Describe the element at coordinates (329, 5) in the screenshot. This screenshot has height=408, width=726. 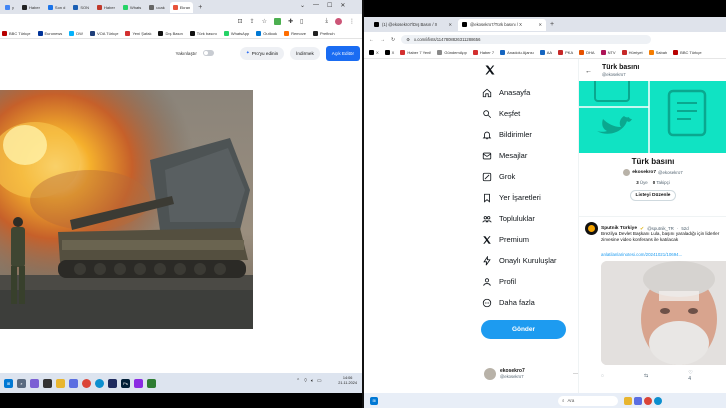
I see `maximize-icon: ☐` at that location.